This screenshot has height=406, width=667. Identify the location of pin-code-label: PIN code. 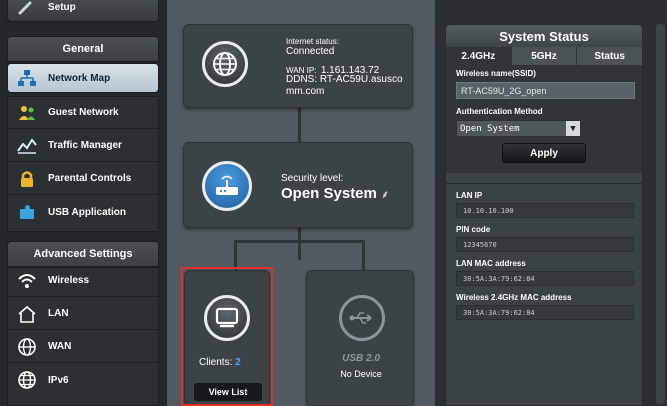
(473, 229).